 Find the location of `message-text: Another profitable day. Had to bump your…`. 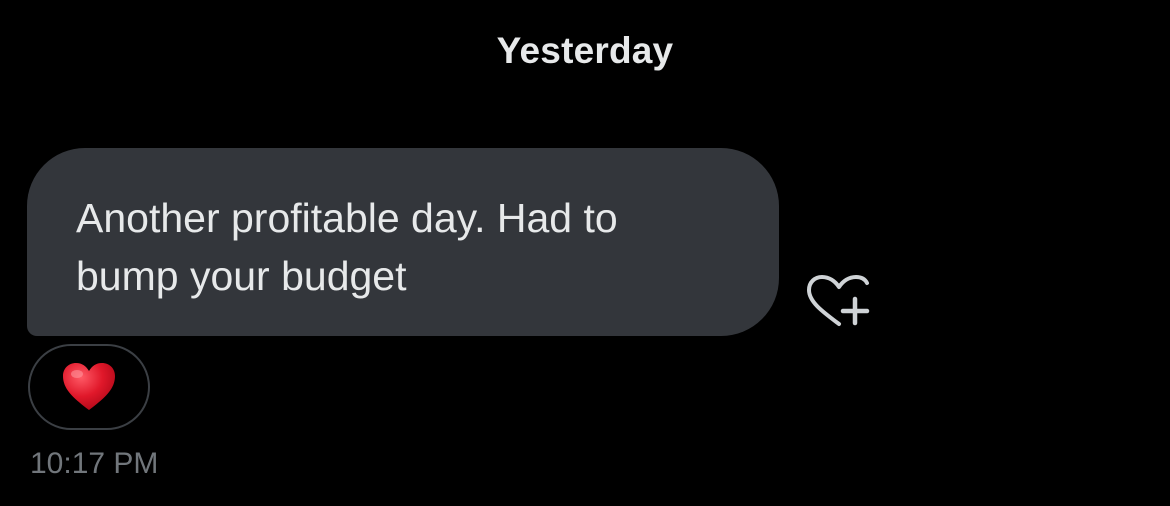

message-text: Another profitable day. Had to bump your… is located at coordinates (347, 247).